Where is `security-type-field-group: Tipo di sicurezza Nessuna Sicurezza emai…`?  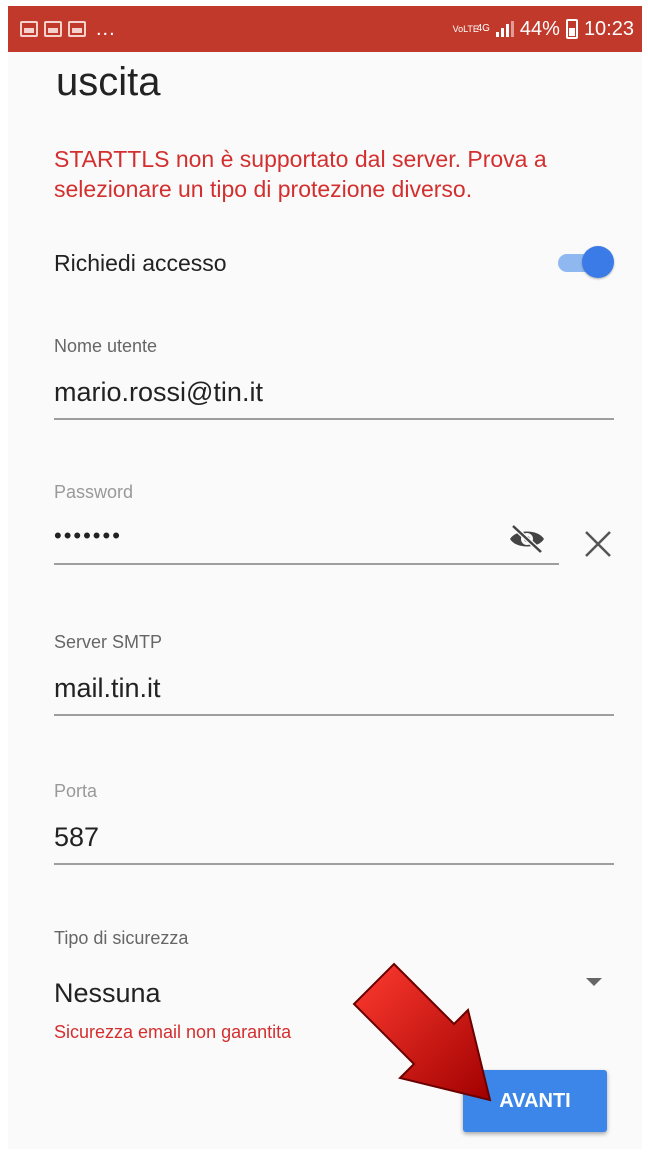 security-type-field-group: Tipo di sicurezza Nessuna Sicurezza emai… is located at coordinates (334, 988).